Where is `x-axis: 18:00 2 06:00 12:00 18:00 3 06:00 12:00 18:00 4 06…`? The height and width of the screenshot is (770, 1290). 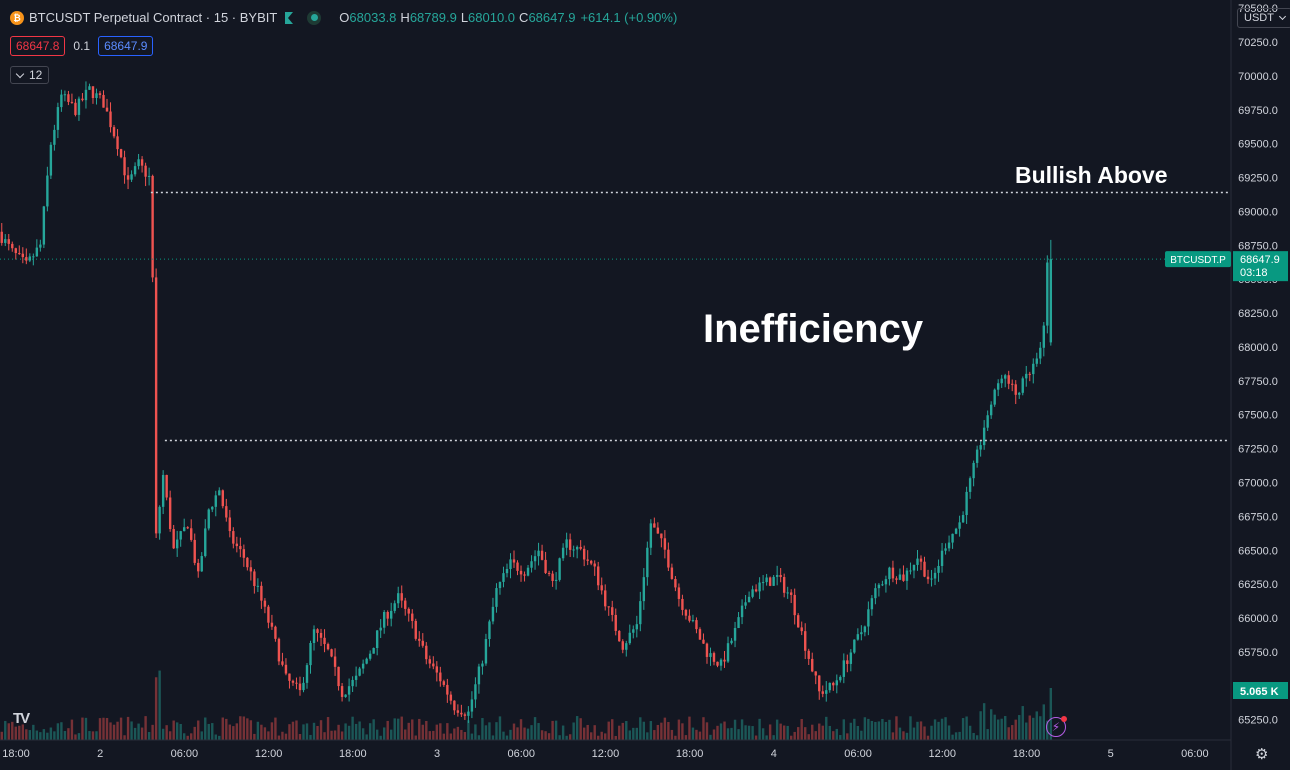
x-axis: 18:00 2 06:00 12:00 18:00 3 06:00 12:00 18:00 4 06… is located at coordinates (605, 754).